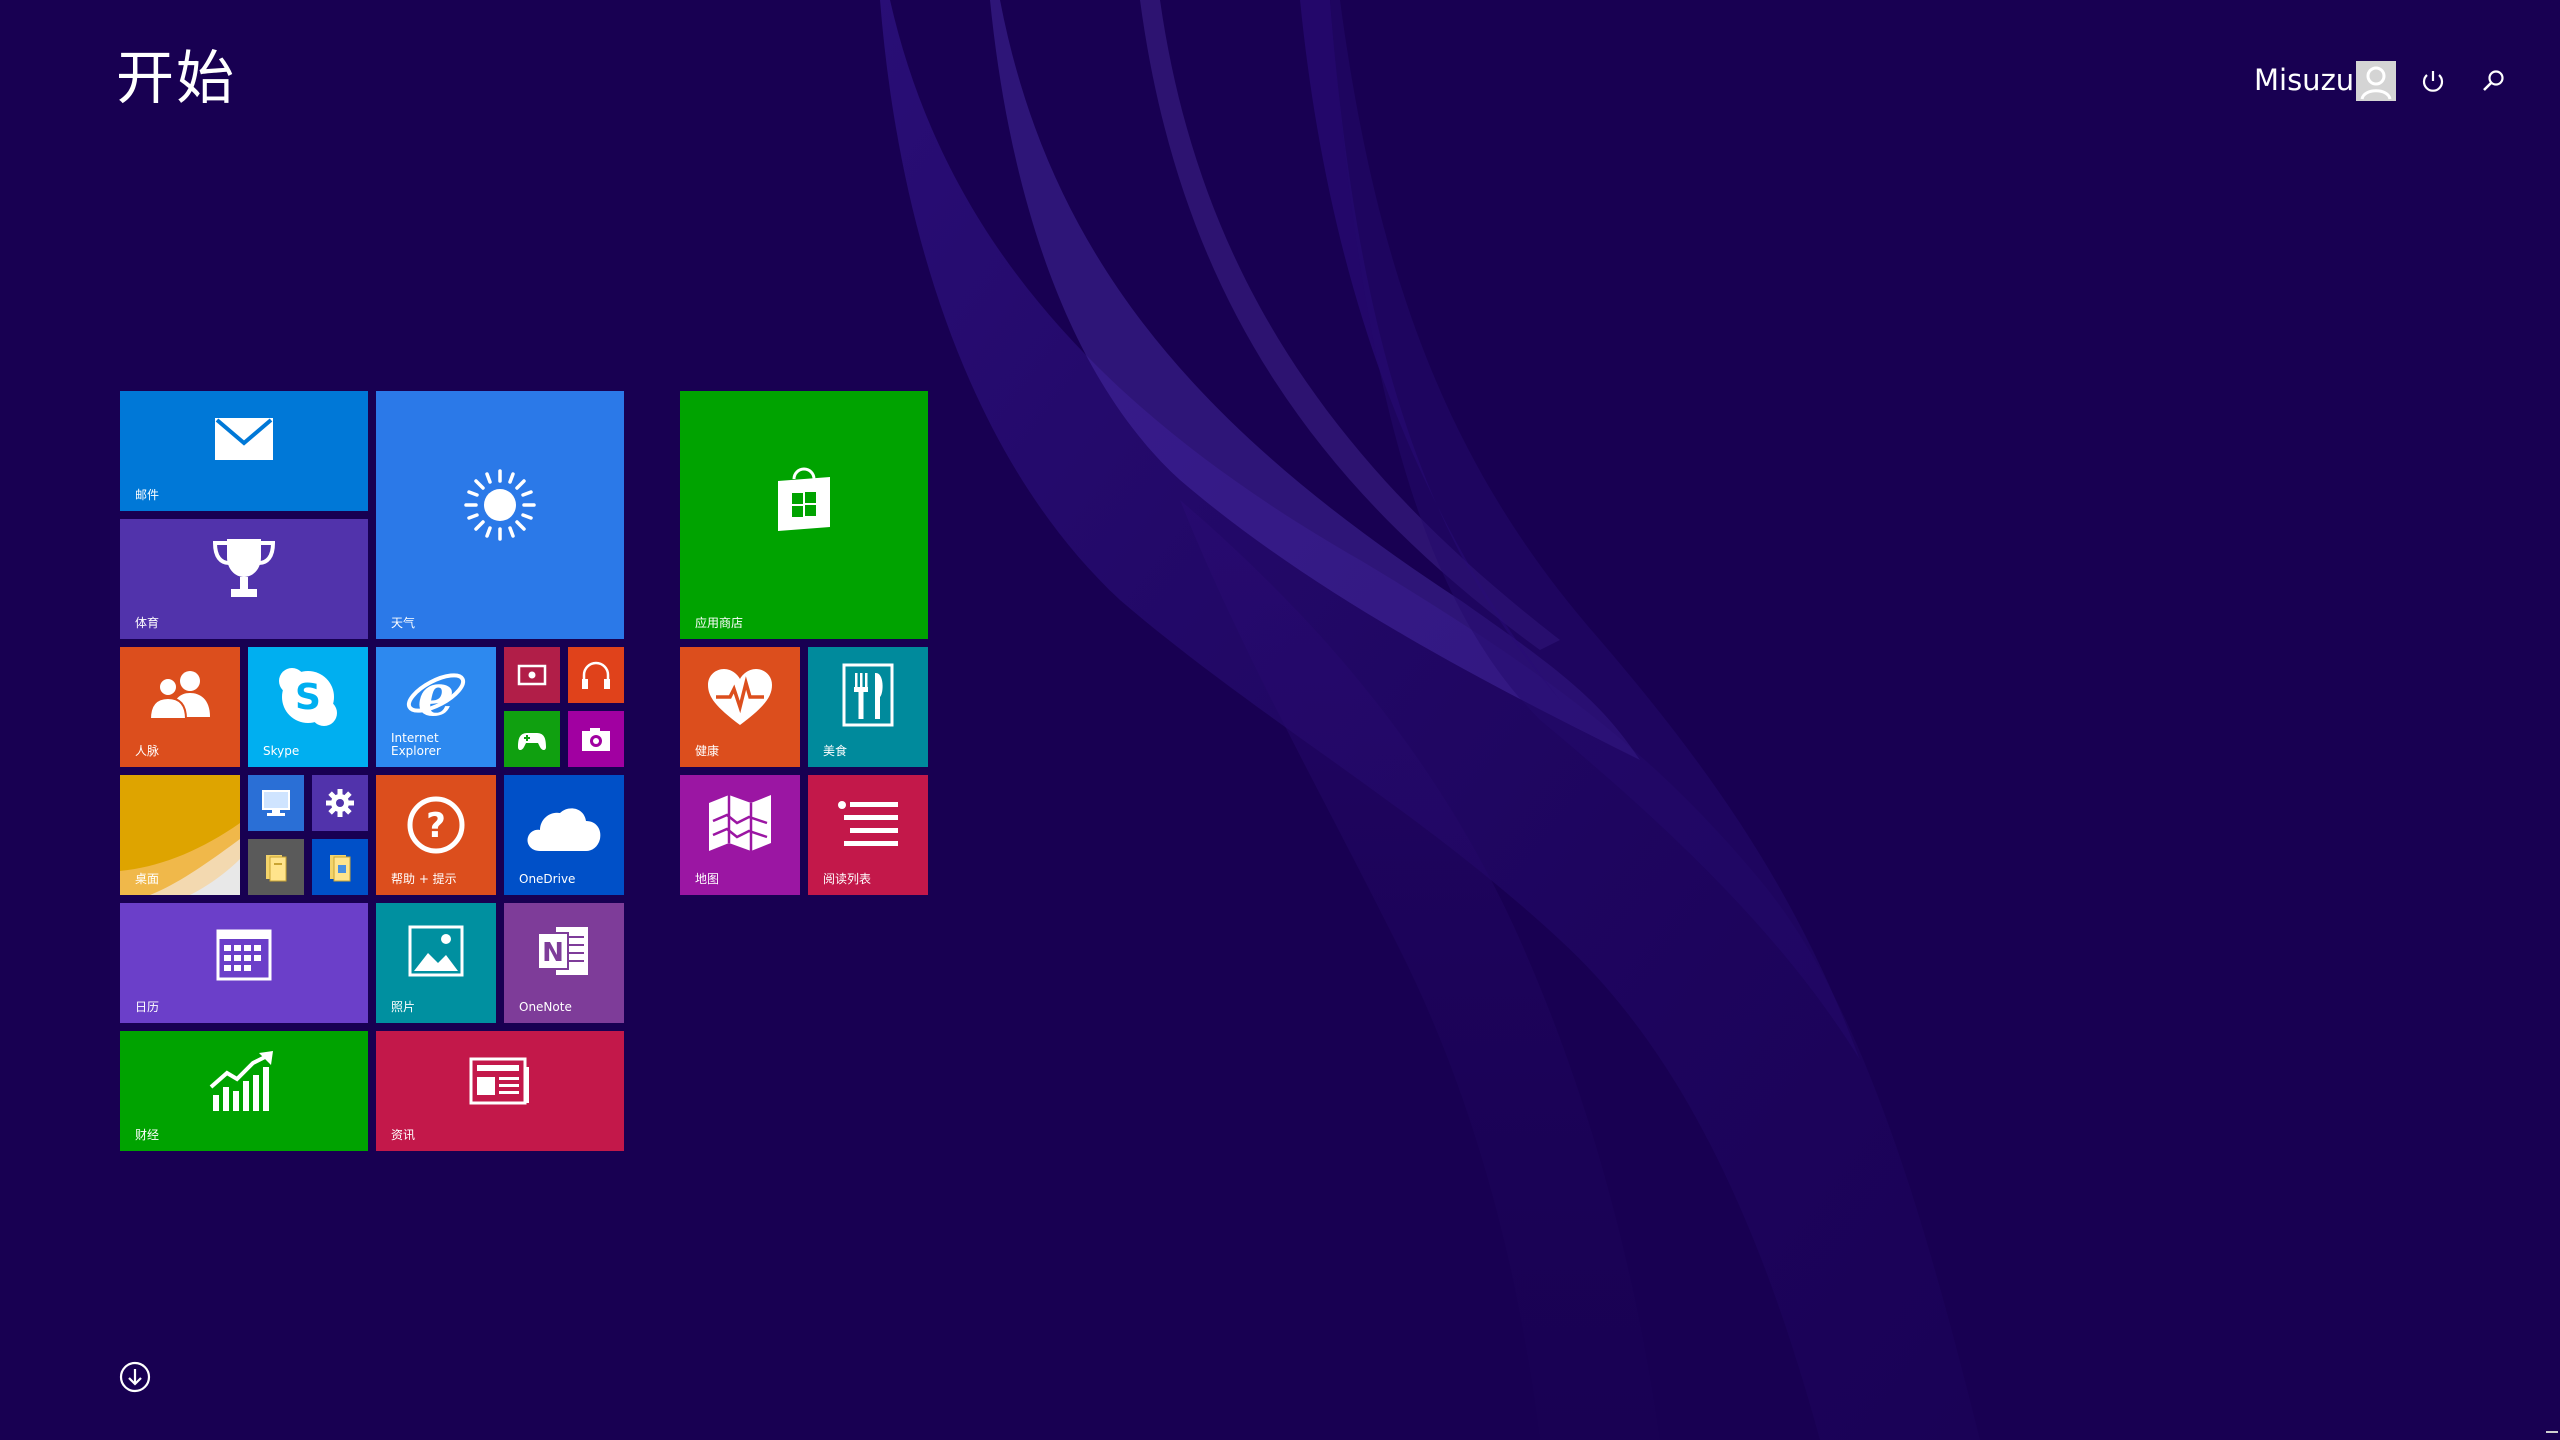 This screenshot has width=2560, height=1440. I want to click on heart-pulse-icon, so click(740, 697).